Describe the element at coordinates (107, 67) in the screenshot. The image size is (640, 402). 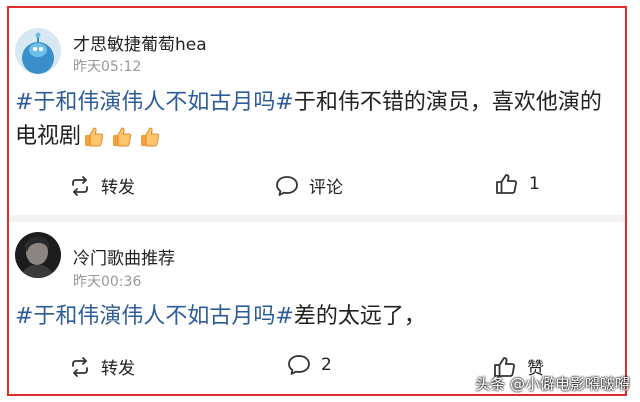
I see `timestamp: 昨天05:12` at that location.